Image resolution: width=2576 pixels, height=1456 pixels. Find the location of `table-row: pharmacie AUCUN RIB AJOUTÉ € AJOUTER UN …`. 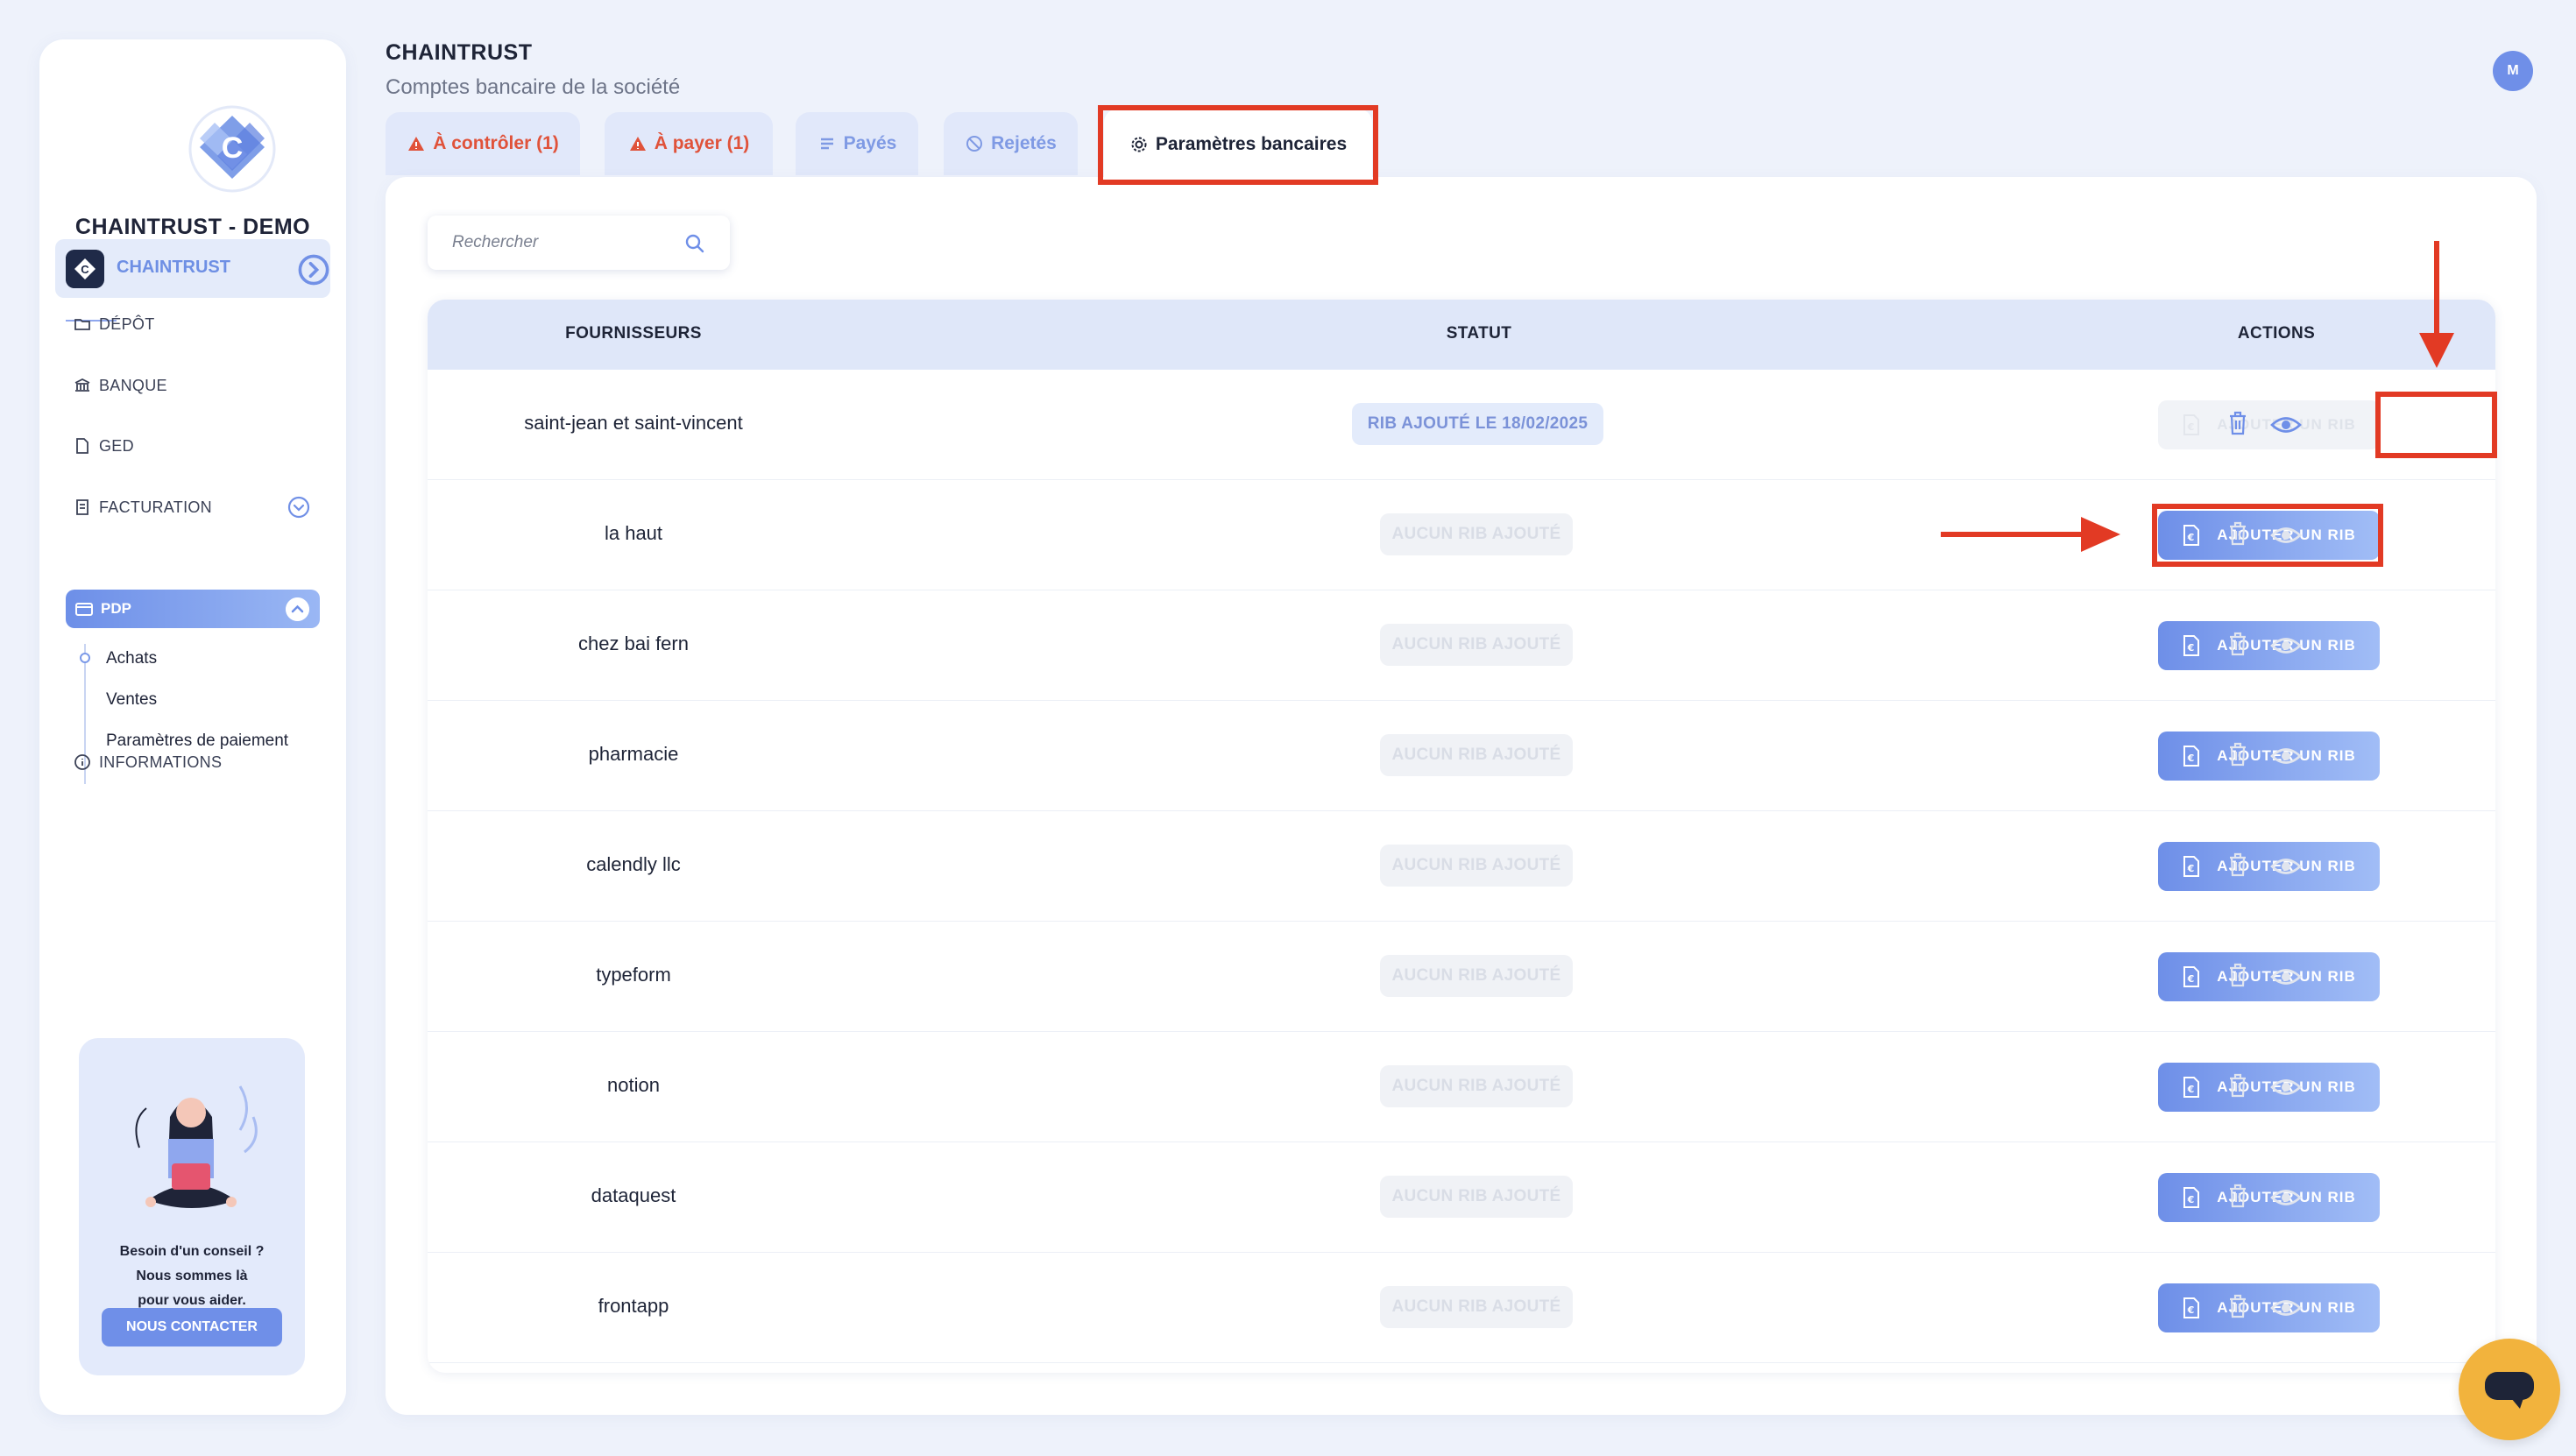

table-row: pharmacie AUCUN RIB AJOUTÉ € AJOUTER UN … is located at coordinates (1461, 756).